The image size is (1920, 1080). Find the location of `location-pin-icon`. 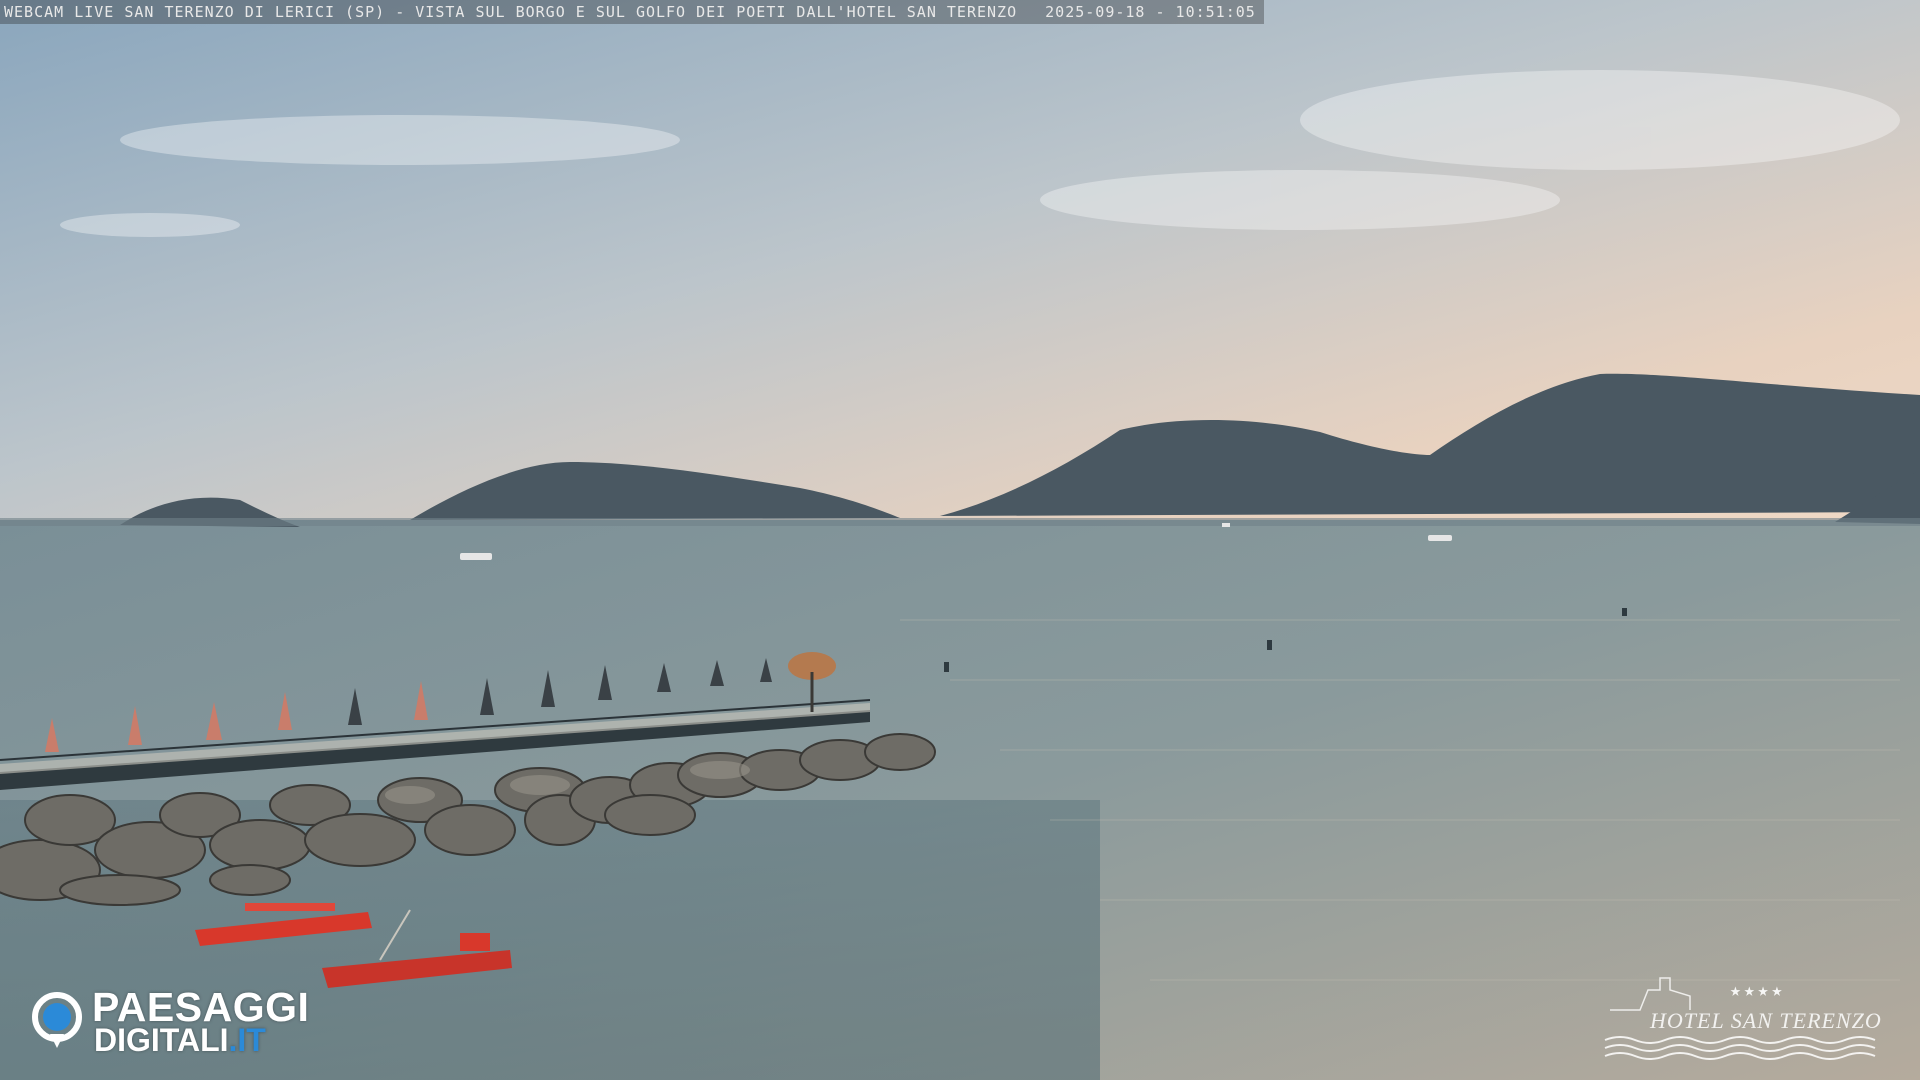

location-pin-icon is located at coordinates (57, 1020).